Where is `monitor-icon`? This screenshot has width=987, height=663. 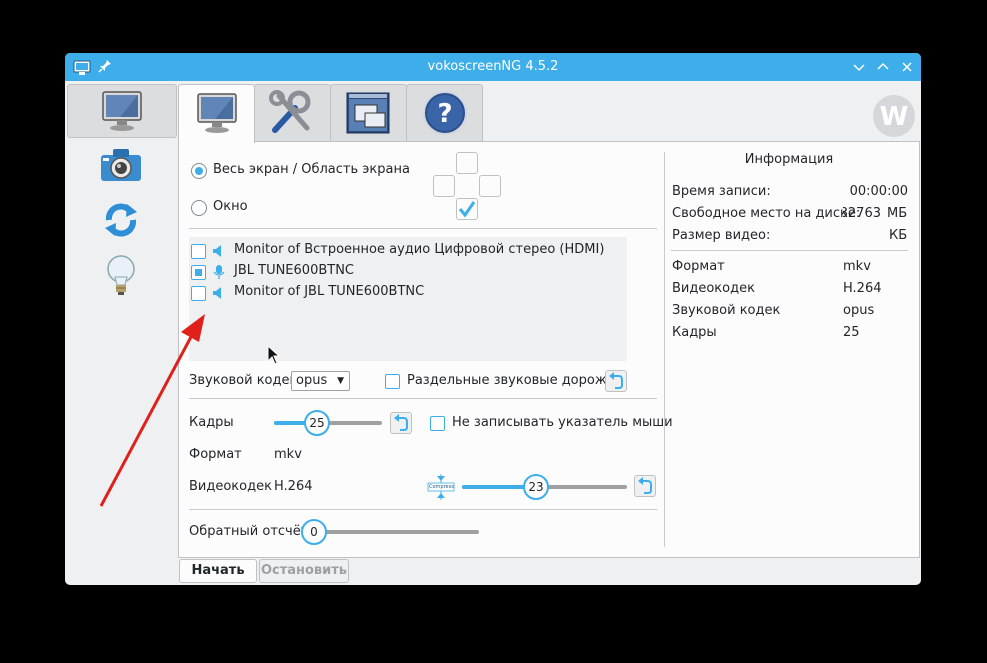
monitor-icon is located at coordinates (217, 113).